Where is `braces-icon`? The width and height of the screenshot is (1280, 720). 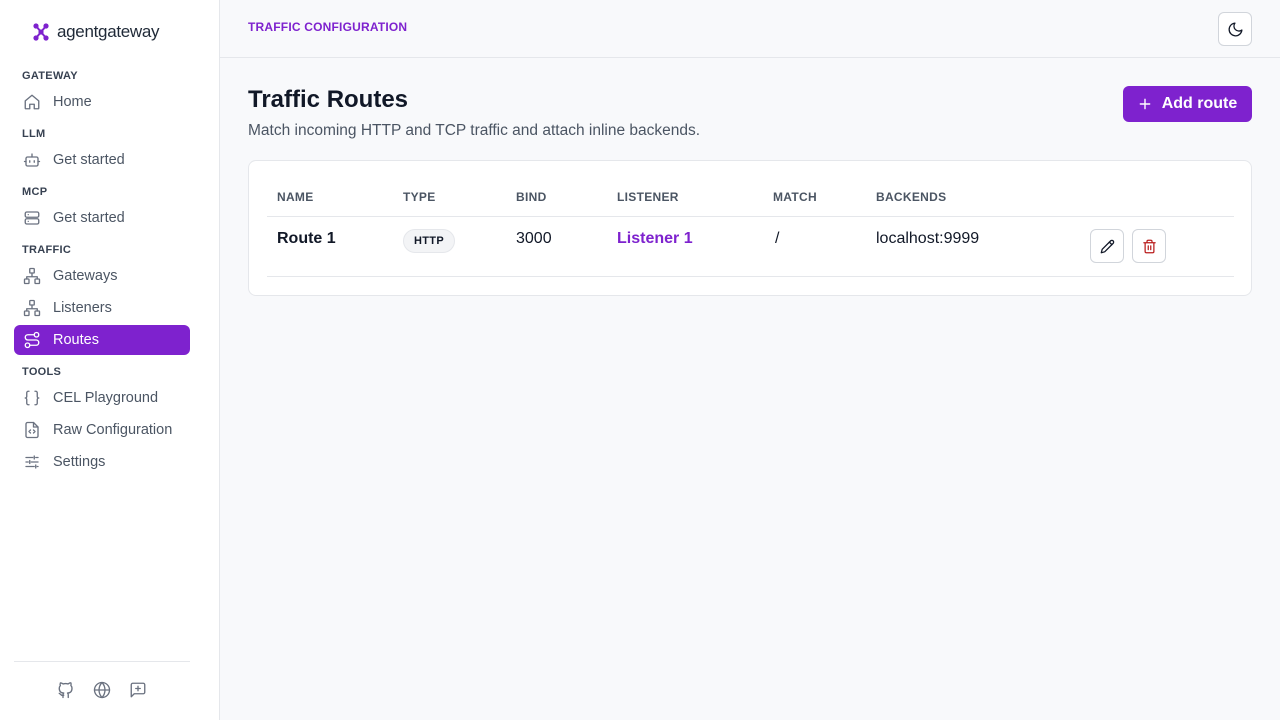 braces-icon is located at coordinates (32, 398).